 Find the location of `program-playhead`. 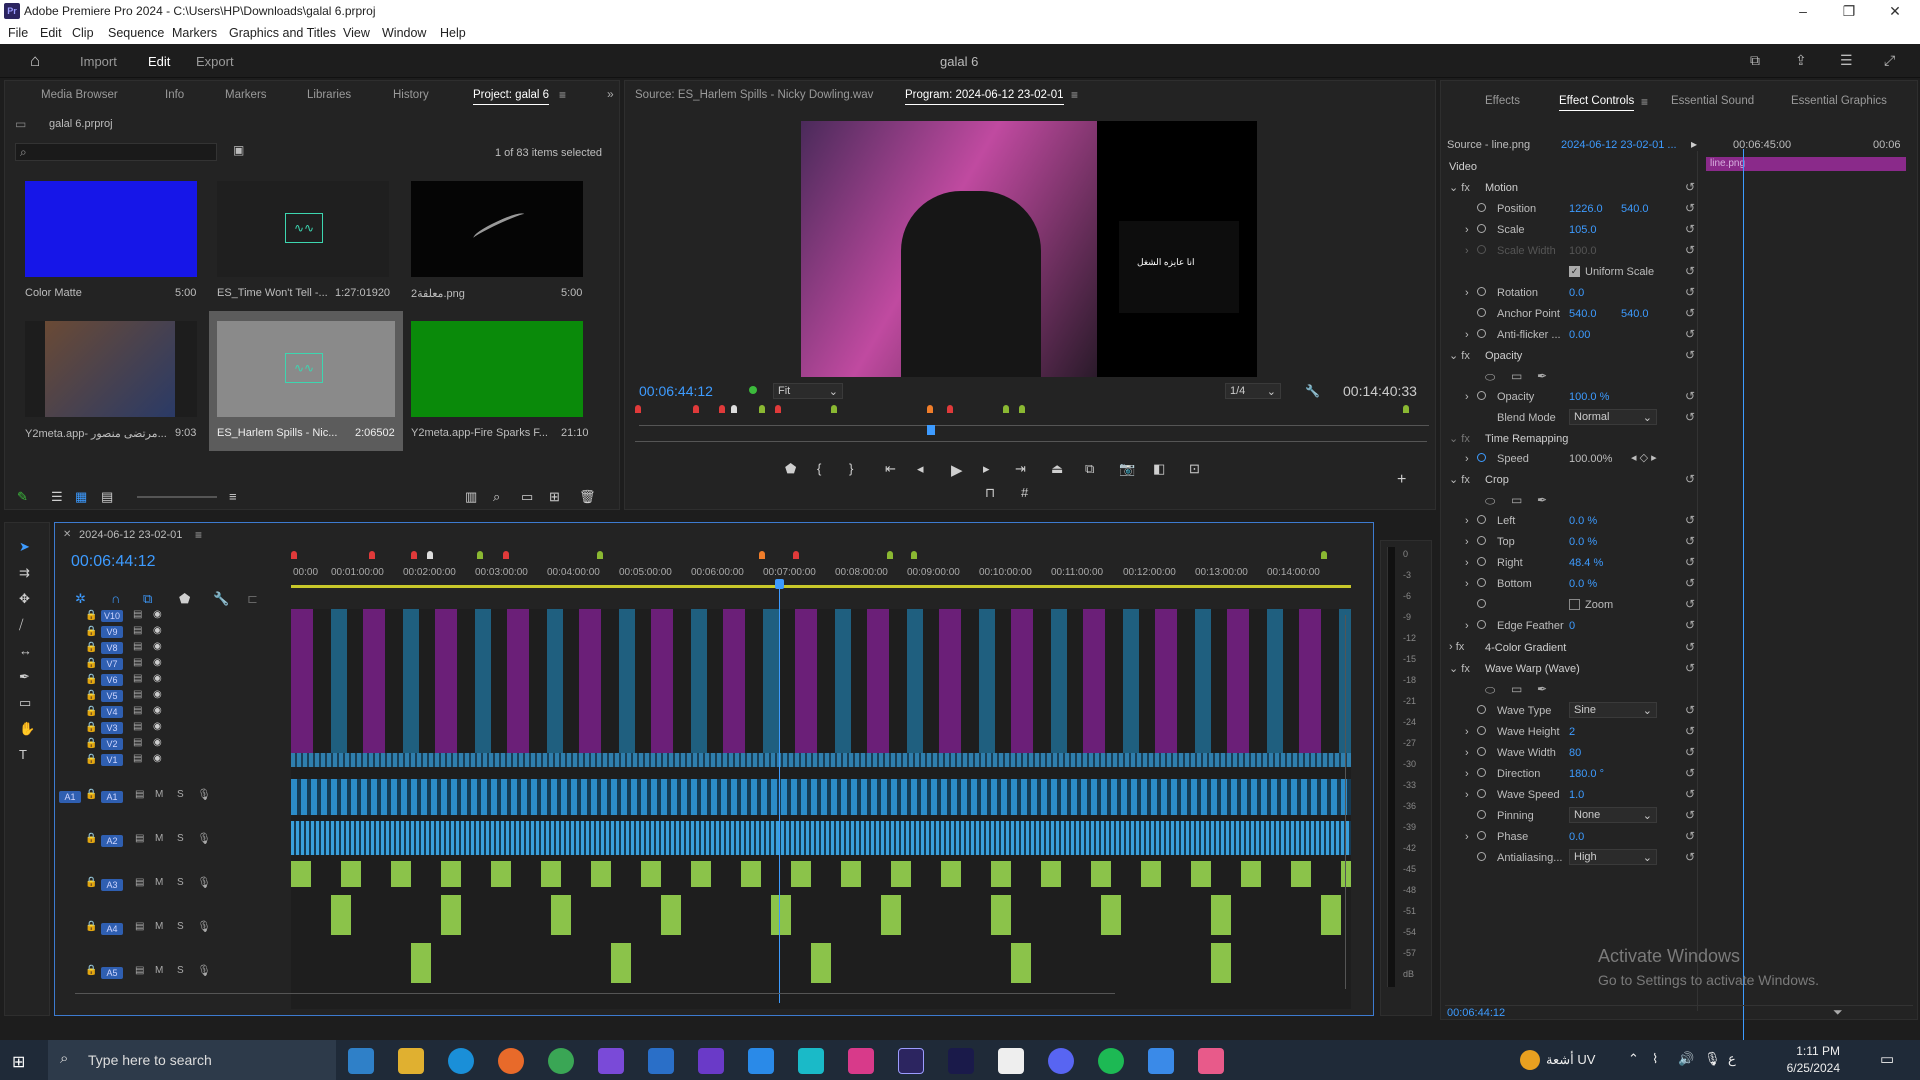

program-playhead is located at coordinates (931, 430).